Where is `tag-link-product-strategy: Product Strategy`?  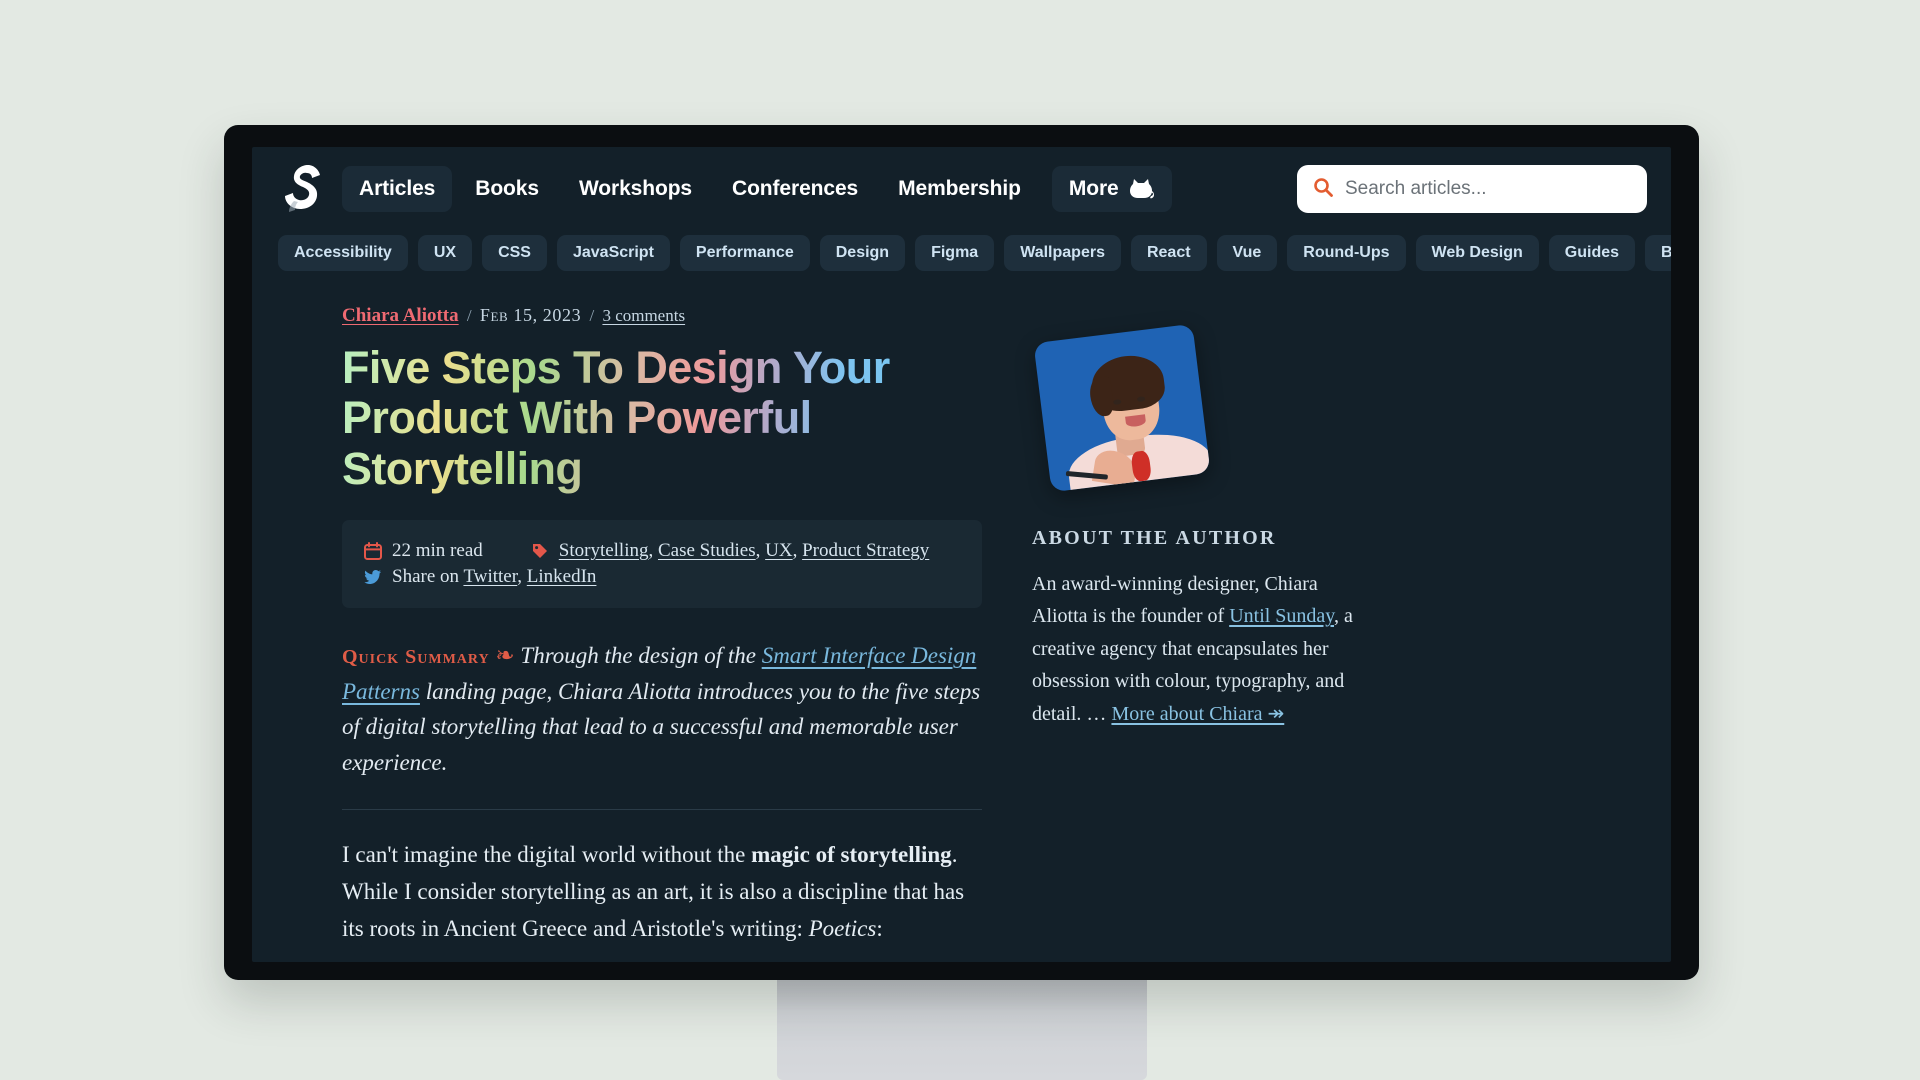 tag-link-product-strategy: Product Strategy is located at coordinates (865, 550).